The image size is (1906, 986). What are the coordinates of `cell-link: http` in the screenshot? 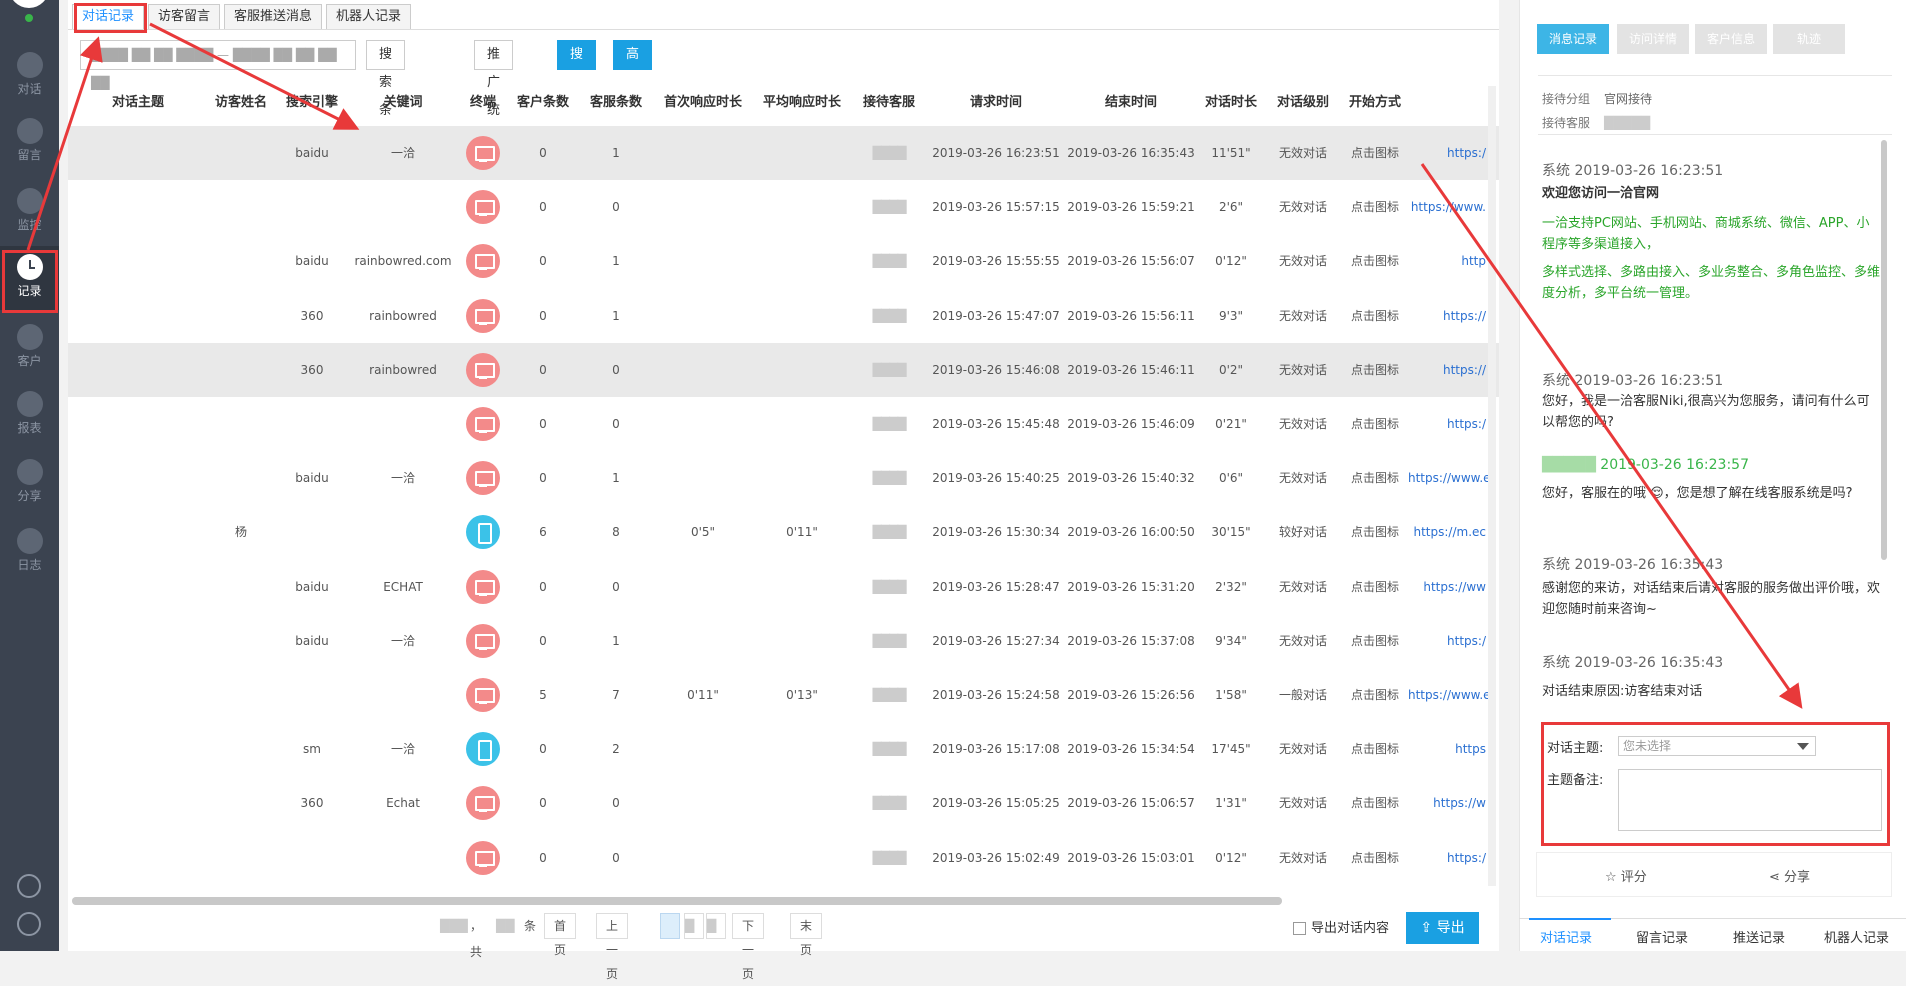 It's located at (1448, 261).